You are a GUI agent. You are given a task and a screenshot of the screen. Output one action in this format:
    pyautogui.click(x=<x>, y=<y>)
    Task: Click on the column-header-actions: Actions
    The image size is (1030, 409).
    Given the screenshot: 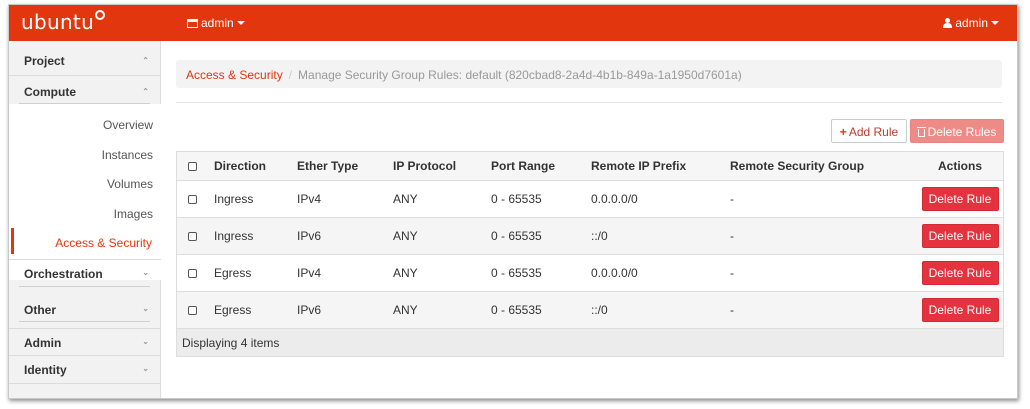 What is the action you would take?
    pyautogui.click(x=959, y=166)
    